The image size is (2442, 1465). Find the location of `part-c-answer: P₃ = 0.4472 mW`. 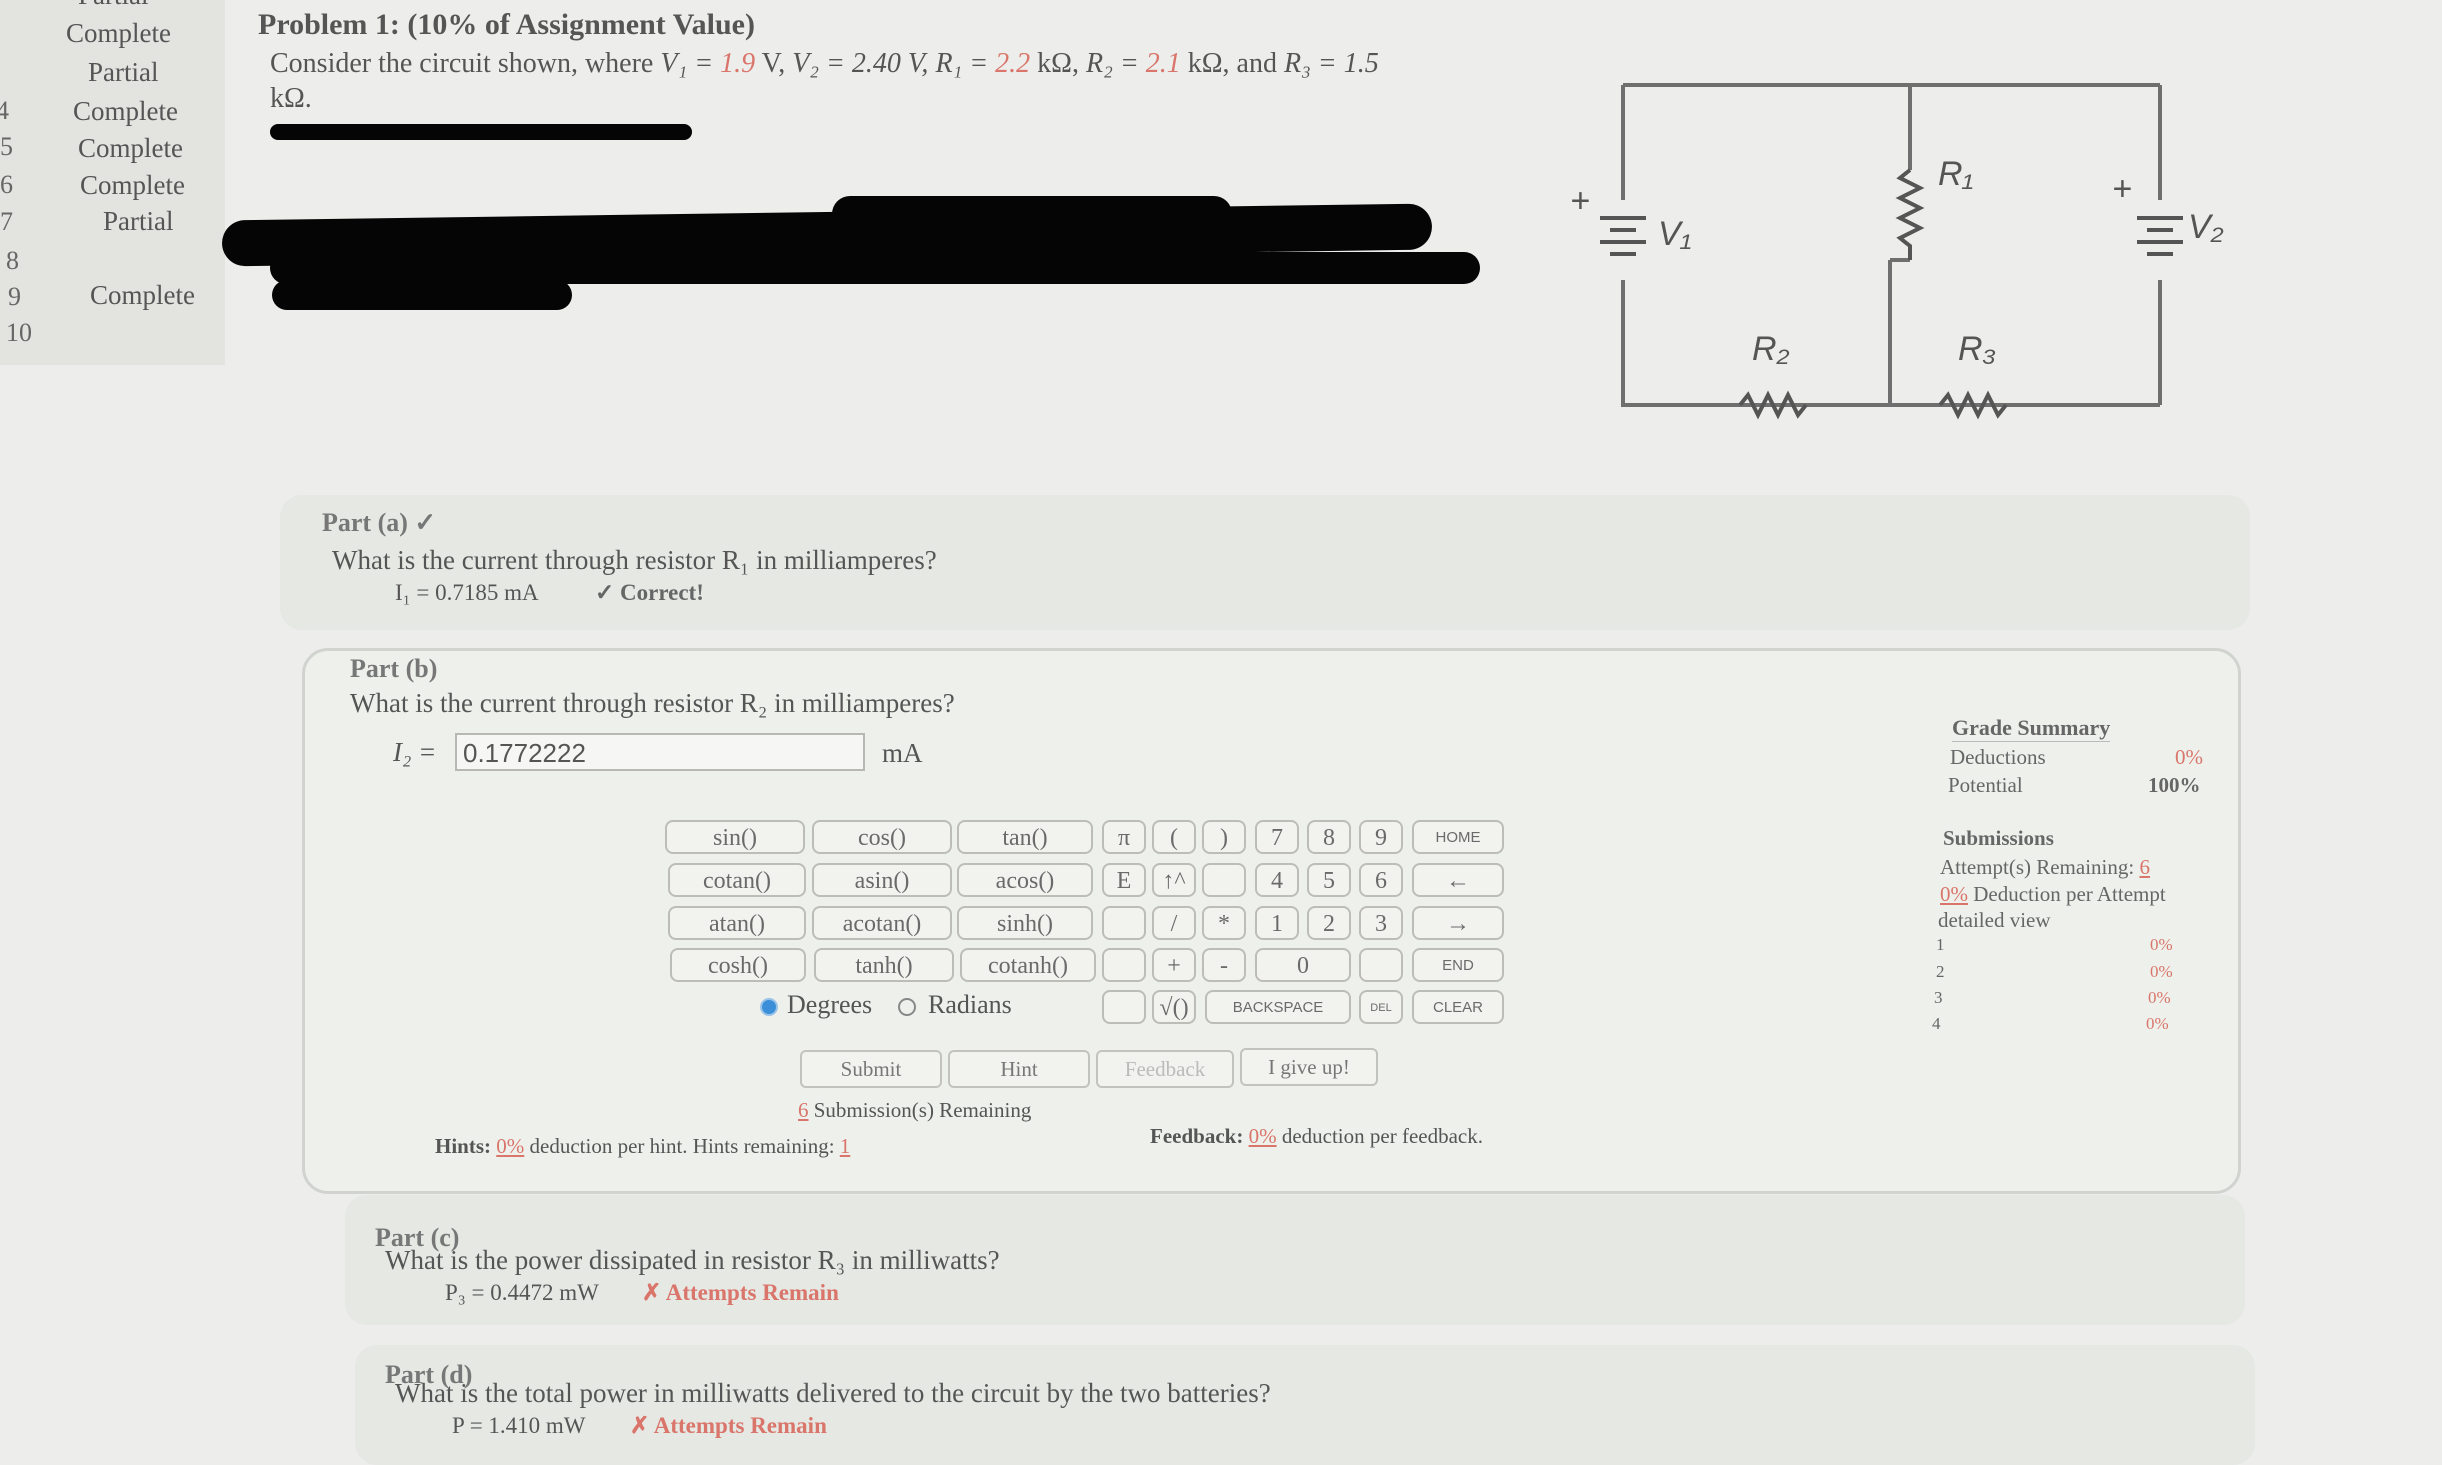

part-c-answer: P₃ = 0.4472 mW is located at coordinates (522, 1292).